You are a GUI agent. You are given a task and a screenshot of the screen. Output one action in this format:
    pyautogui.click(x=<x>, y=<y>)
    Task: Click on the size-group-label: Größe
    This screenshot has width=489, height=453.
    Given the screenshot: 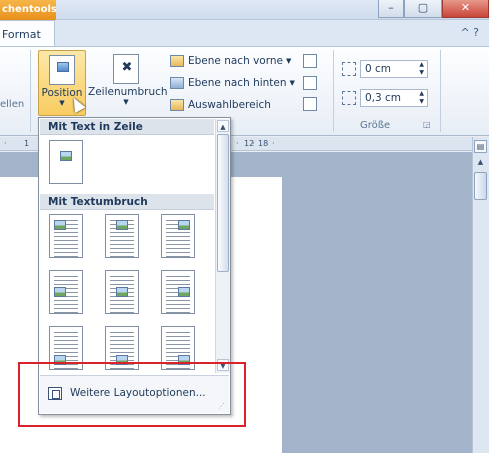 What is the action you would take?
    pyautogui.click(x=375, y=125)
    